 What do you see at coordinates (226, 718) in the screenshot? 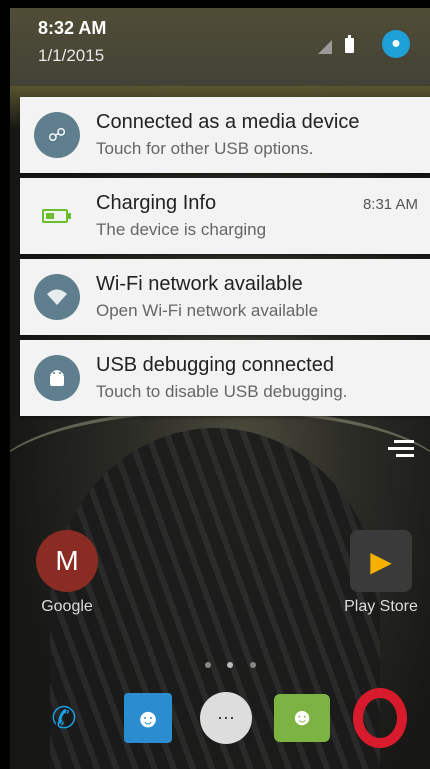
I see `app-drawer-icon: ⋯` at bounding box center [226, 718].